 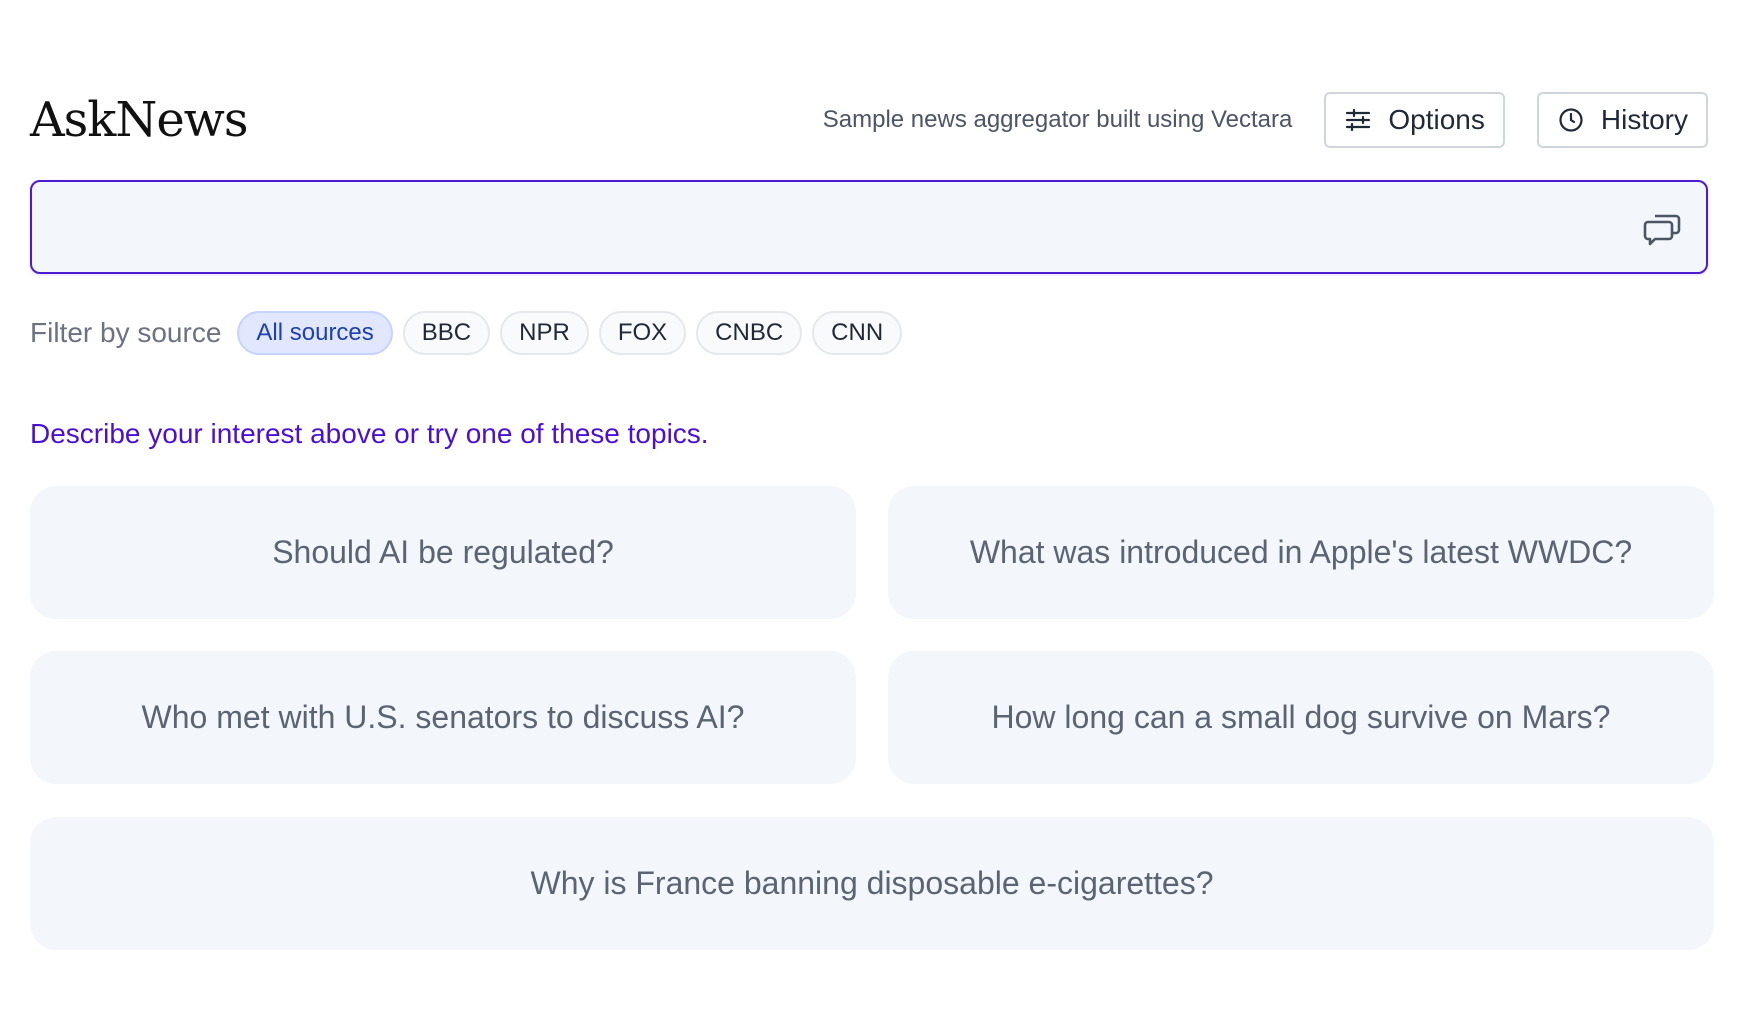 I want to click on options-label: Options, so click(x=1436, y=119).